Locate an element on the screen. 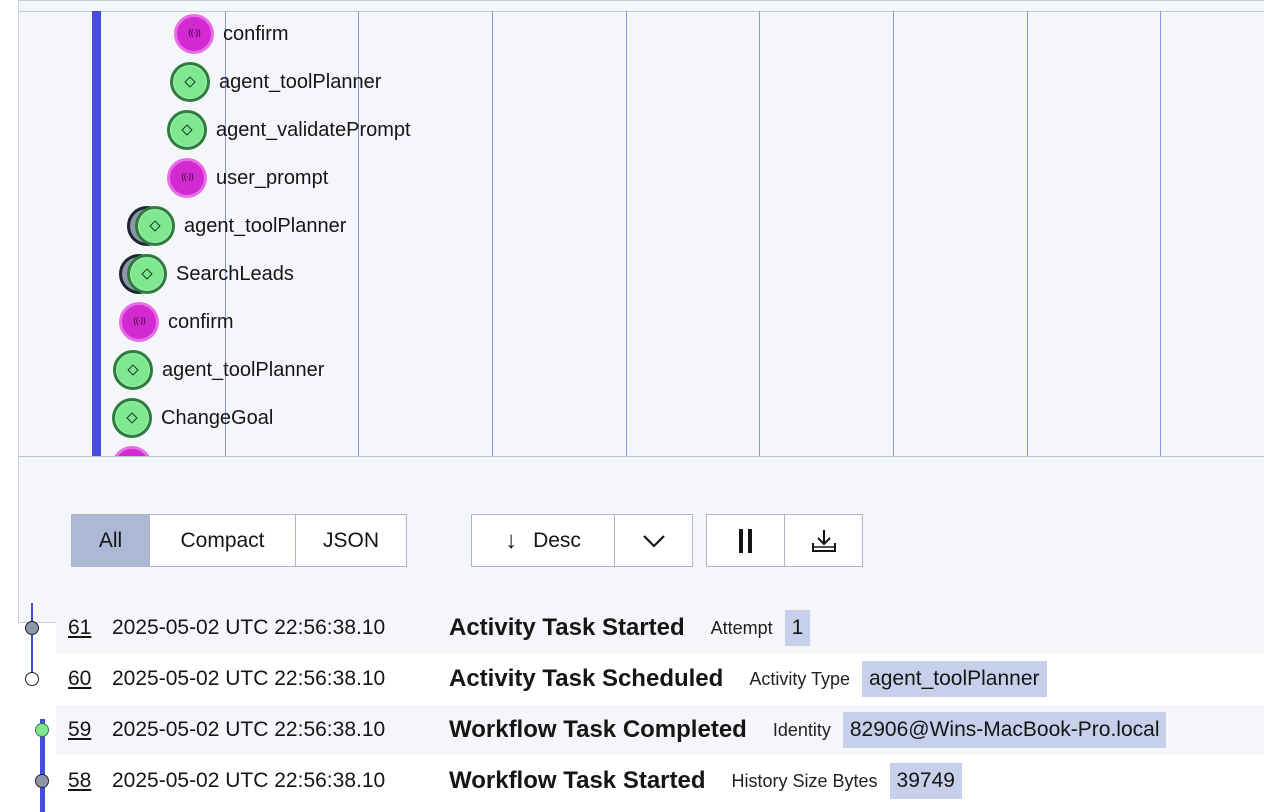 Image resolution: width=1264 pixels, height=812 pixels. timeline-node-label: ChangeGoal is located at coordinates (217, 417).